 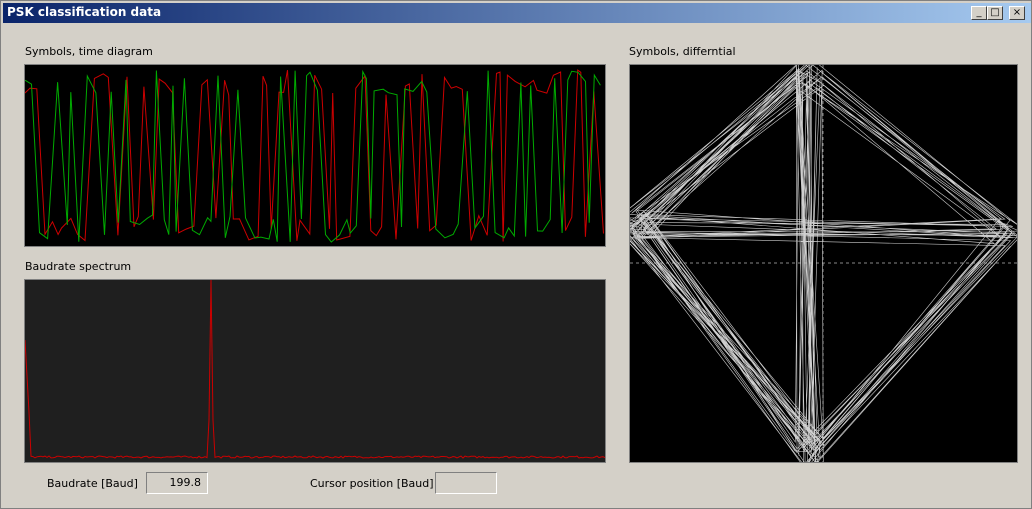 What do you see at coordinates (372, 483) in the screenshot?
I see `cursor-position-label: Cursor position [Baud]` at bounding box center [372, 483].